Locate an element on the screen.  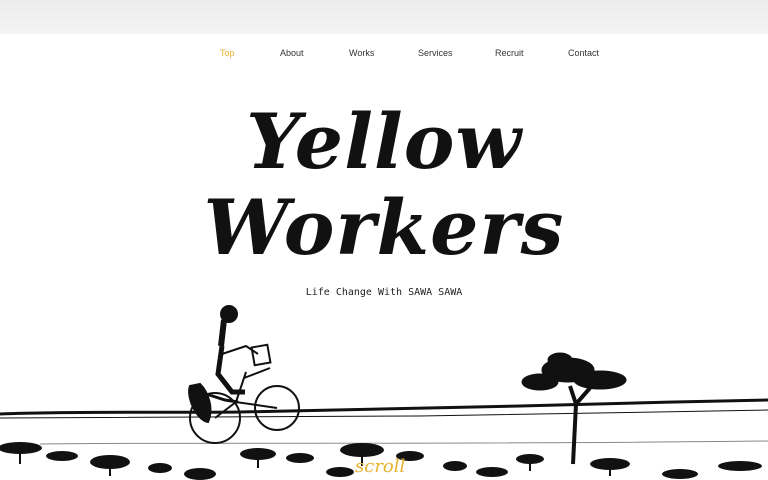
scroll-indicator: scroll is located at coordinates (380, 466).